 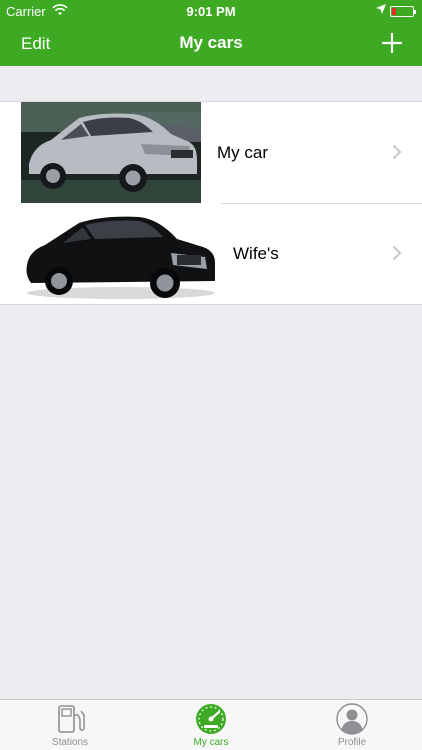 I want to click on plus-icon, so click(x=392, y=43).